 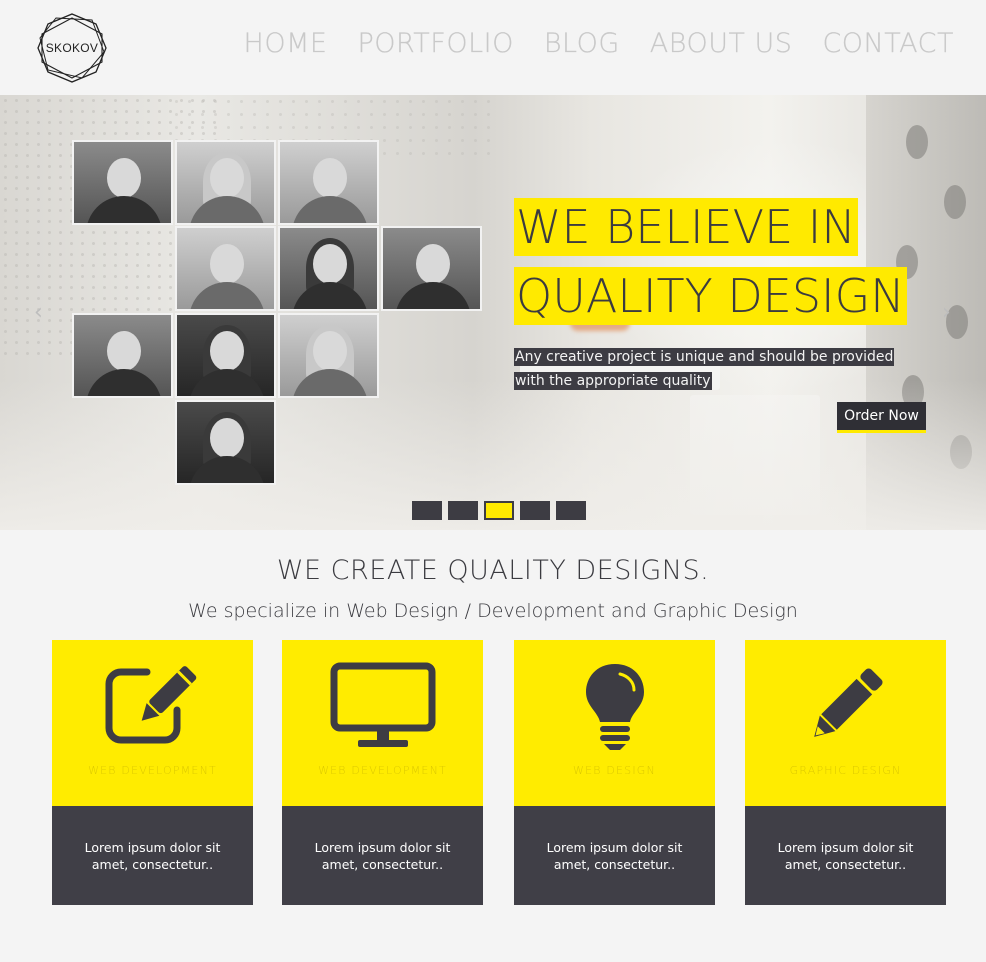 What do you see at coordinates (582, 43) in the screenshot?
I see `nav-blog: BLOG` at bounding box center [582, 43].